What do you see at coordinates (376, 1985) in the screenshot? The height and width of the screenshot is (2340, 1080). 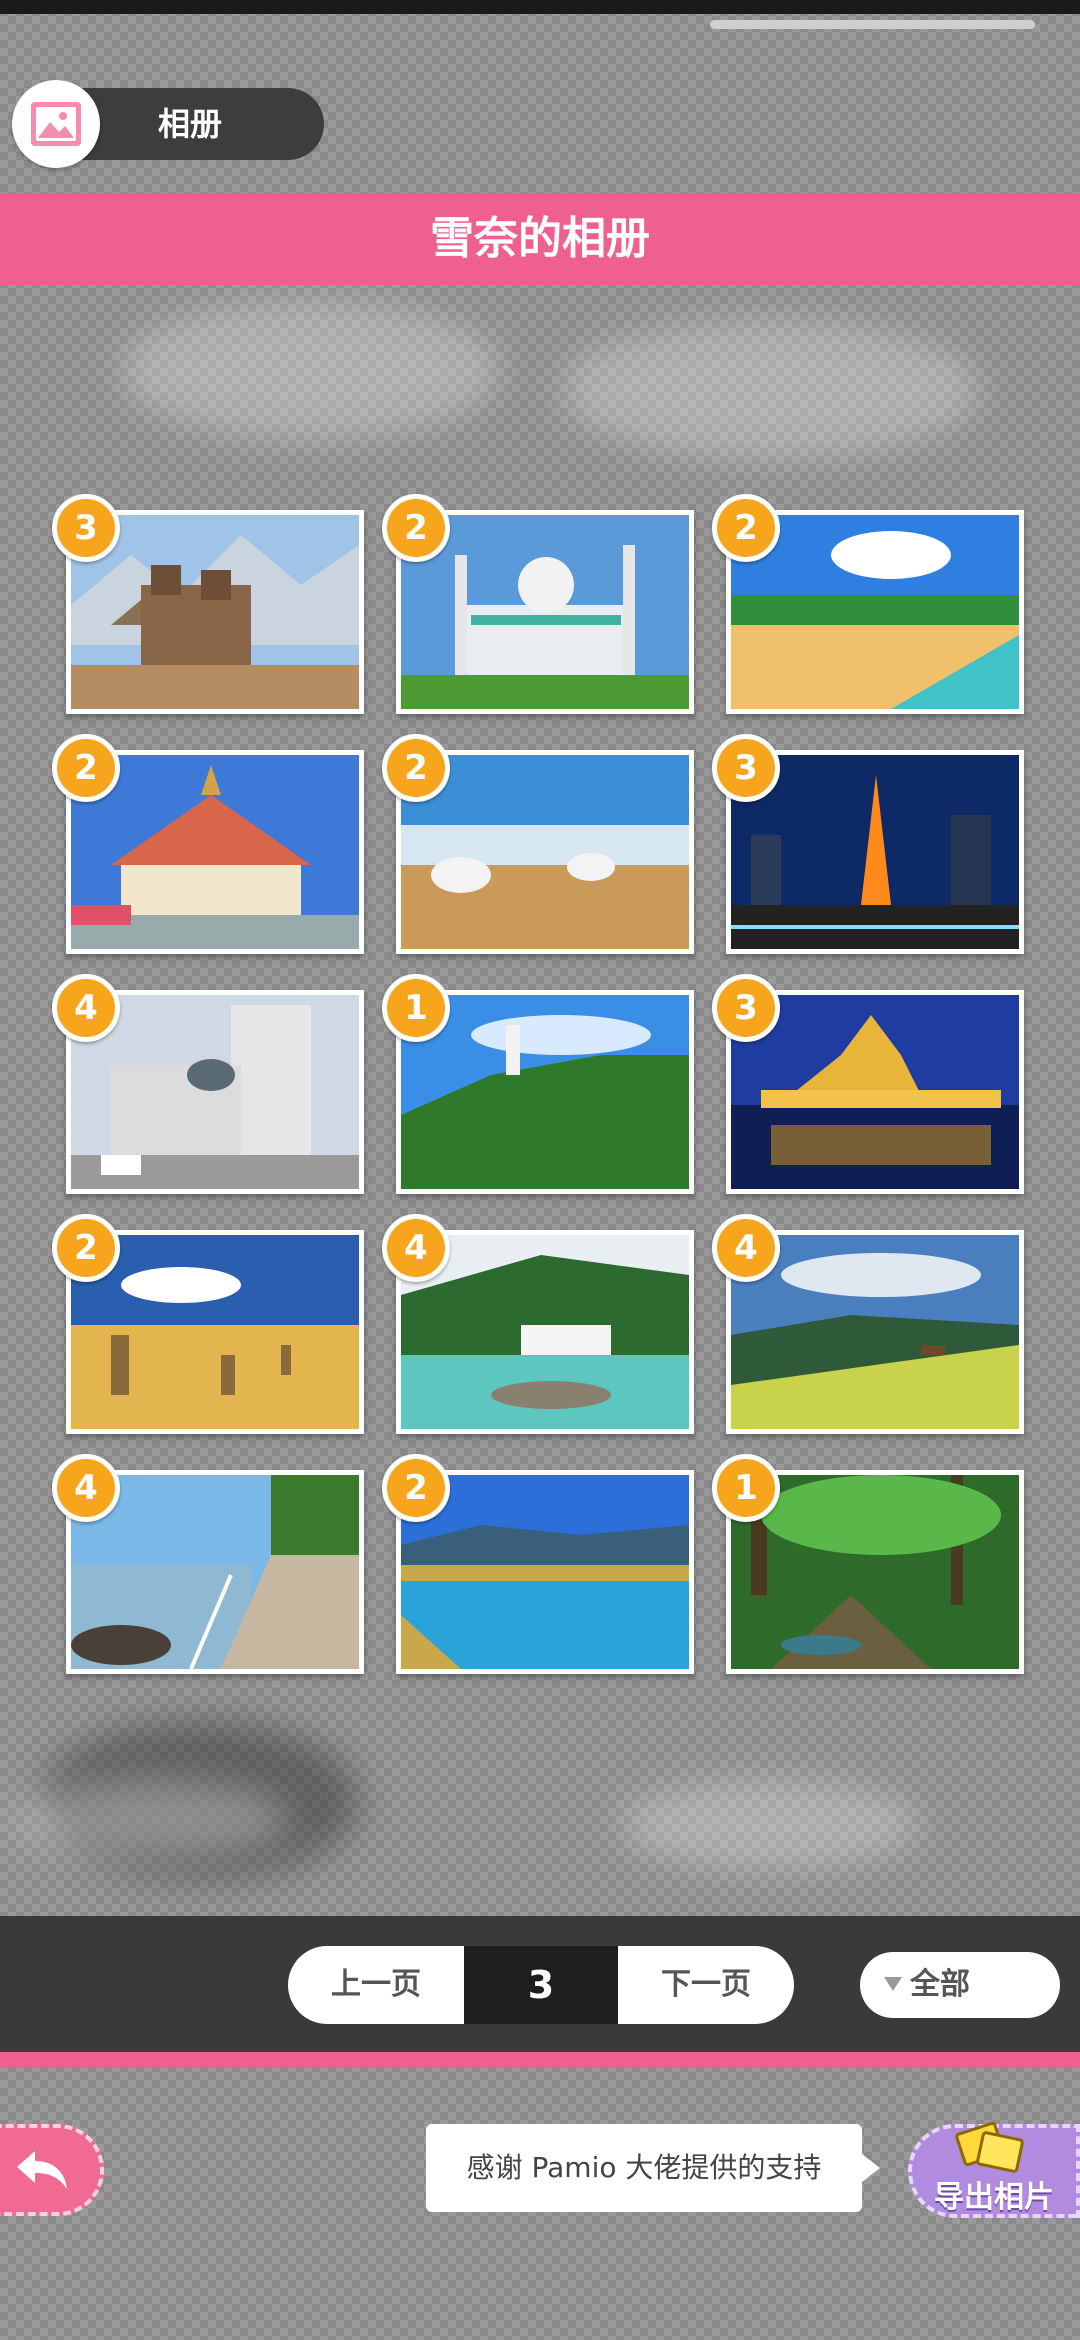 I see `prev-page-button: 上一页` at bounding box center [376, 1985].